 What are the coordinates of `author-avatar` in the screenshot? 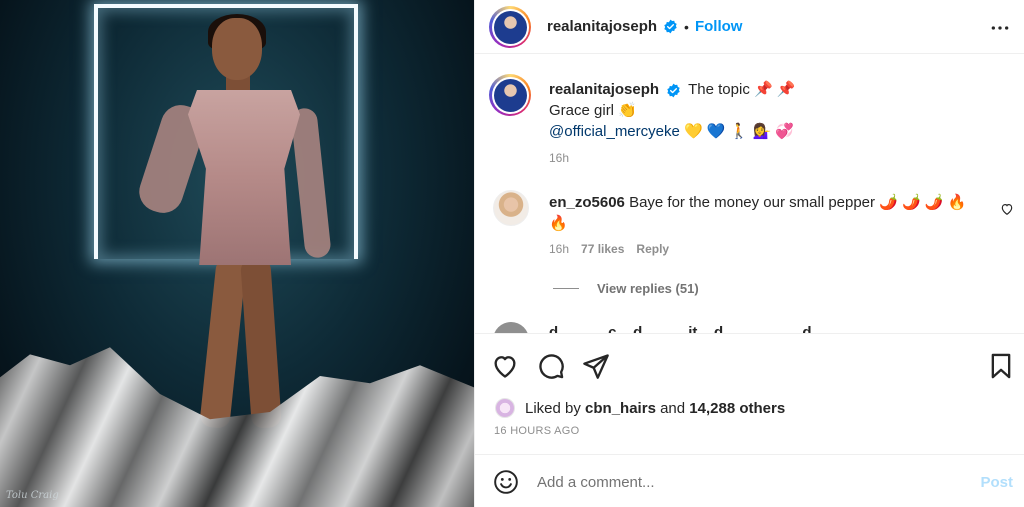 It's located at (510, 27).